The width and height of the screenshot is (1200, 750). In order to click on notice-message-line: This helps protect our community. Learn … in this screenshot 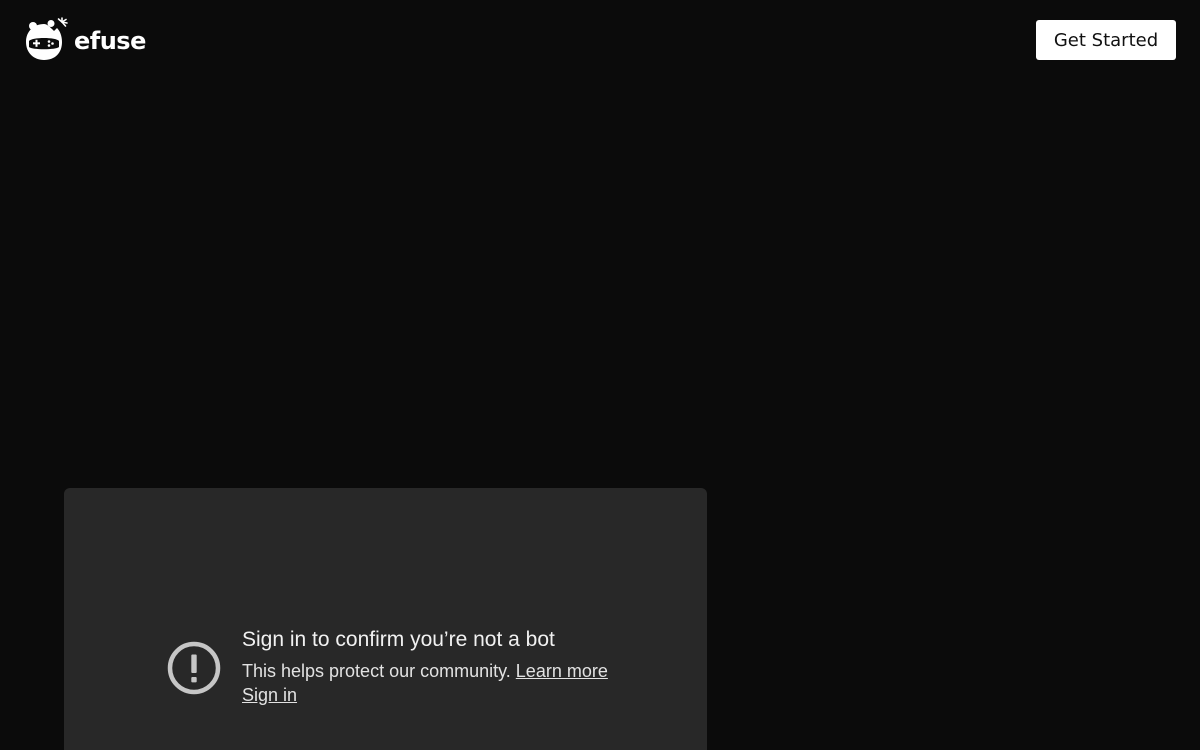, I will do `click(425, 671)`.